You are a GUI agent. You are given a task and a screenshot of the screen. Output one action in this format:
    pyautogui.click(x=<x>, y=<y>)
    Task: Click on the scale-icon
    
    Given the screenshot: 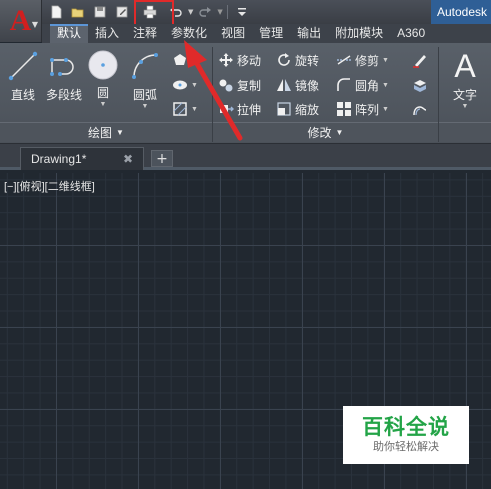 What is the action you would take?
    pyautogui.click(x=284, y=109)
    